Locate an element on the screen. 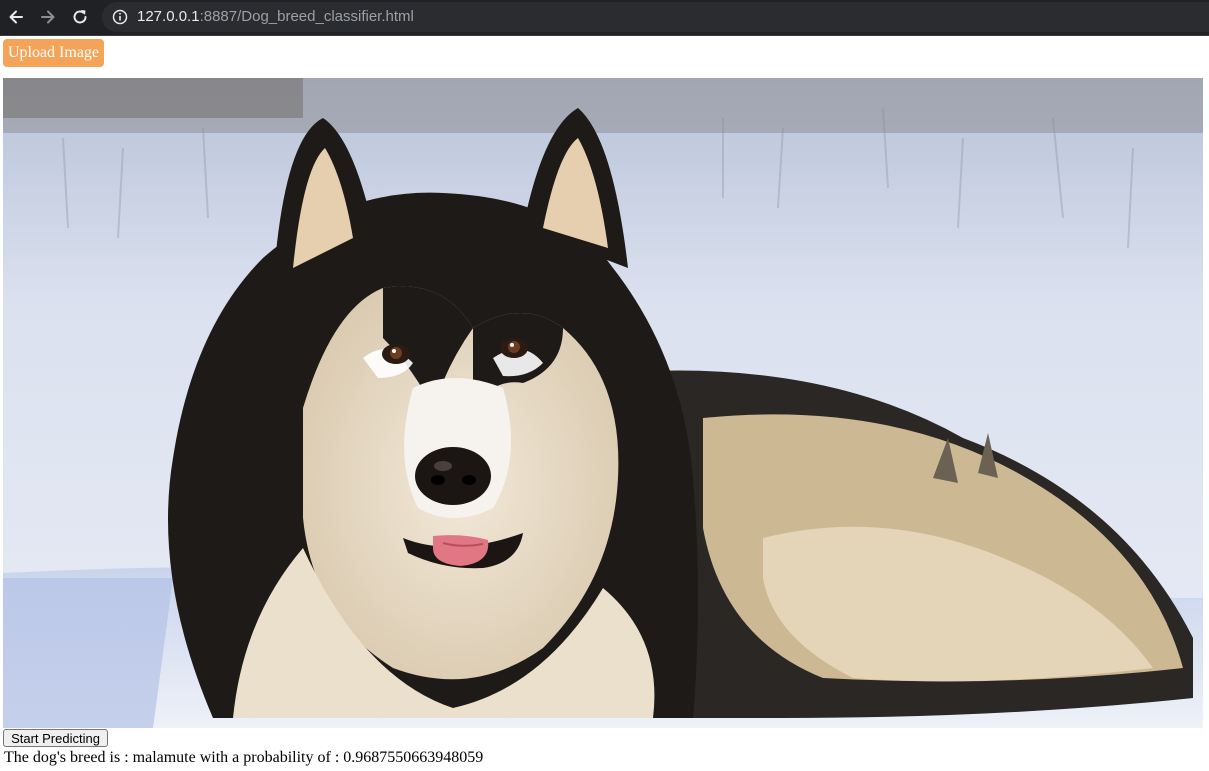  browser-toolbar: 127.0.0.1:8887/Dog_breed_classifier.html is located at coordinates (604, 18).